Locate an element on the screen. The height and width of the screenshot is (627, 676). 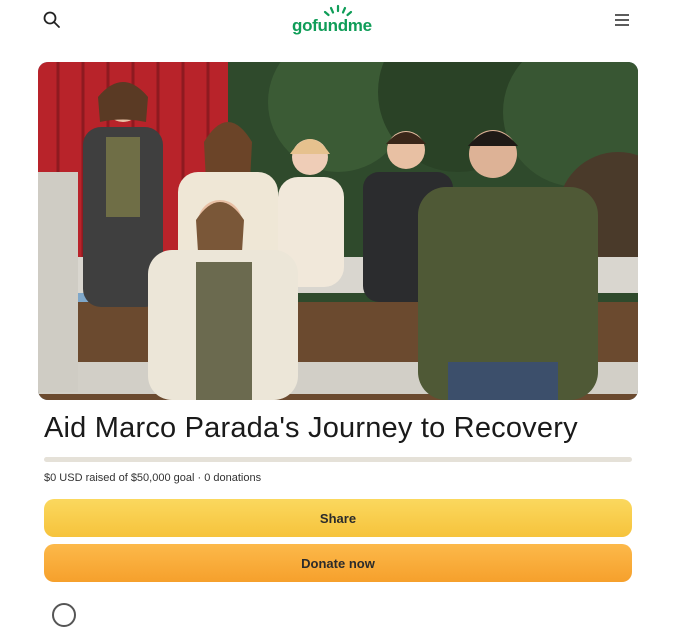
search-button is located at coordinates (52, 20).